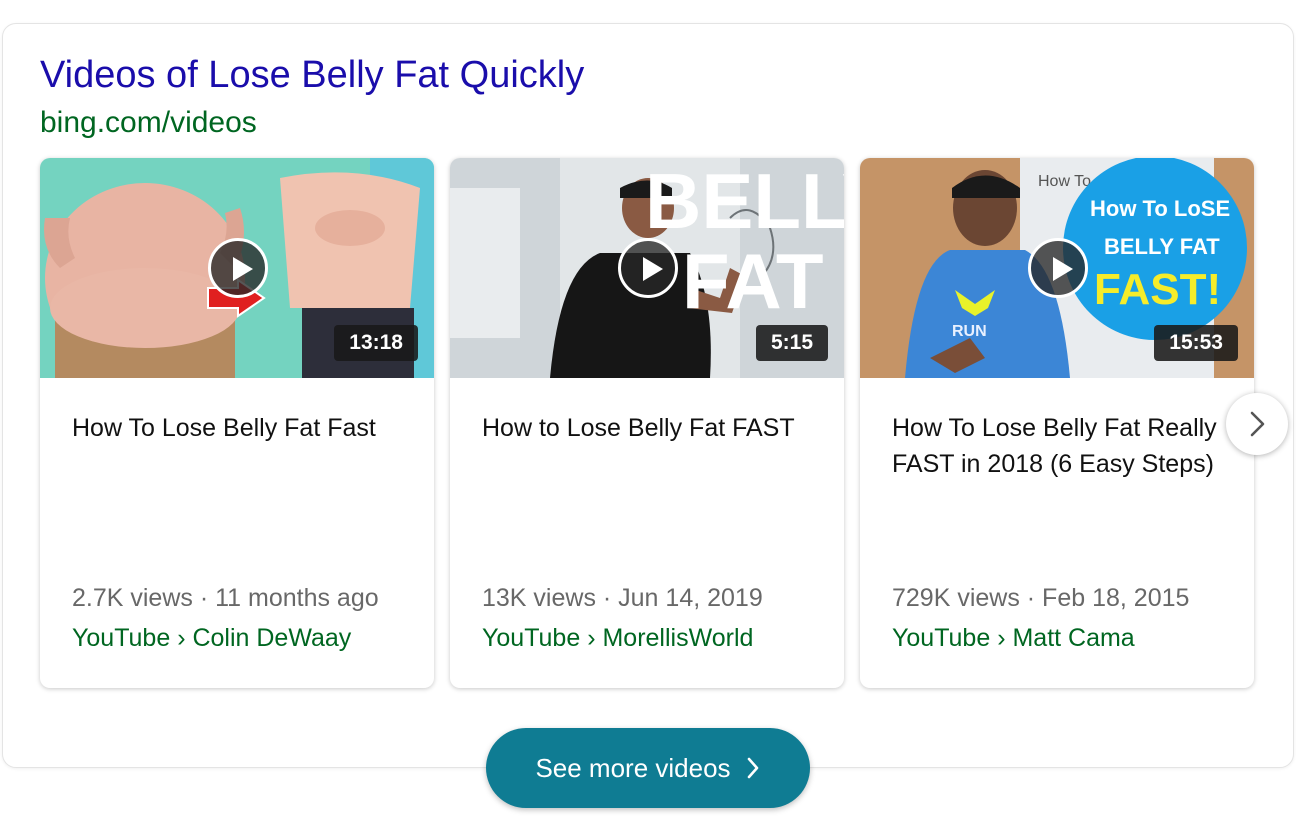  Describe the element at coordinates (1064, 181) in the screenshot. I see `thumbnail-text-board: How To` at that location.